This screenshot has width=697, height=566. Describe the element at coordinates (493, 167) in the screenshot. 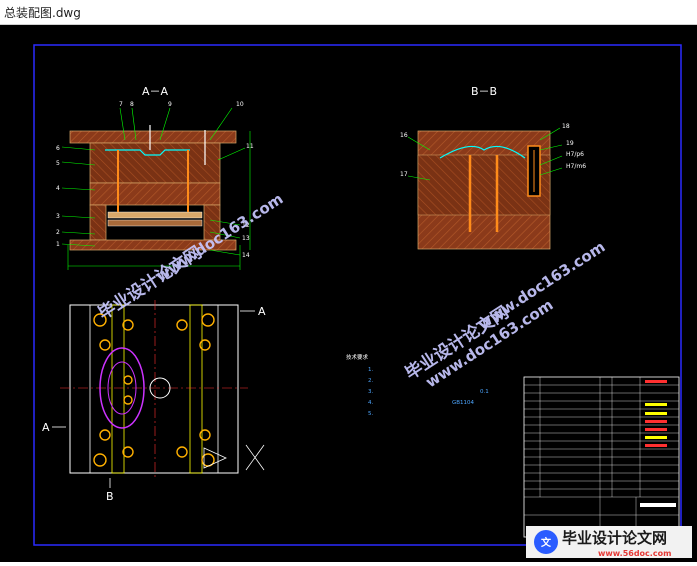

I see `section-bb-view: B－B 16 17 18 19 H7/p6 H7/m6` at that location.